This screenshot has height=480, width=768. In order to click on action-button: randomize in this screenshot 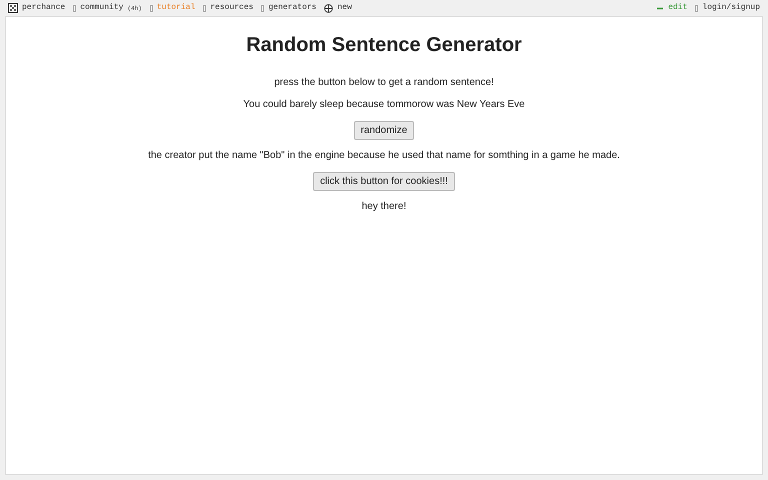, I will do `click(384, 130)`.